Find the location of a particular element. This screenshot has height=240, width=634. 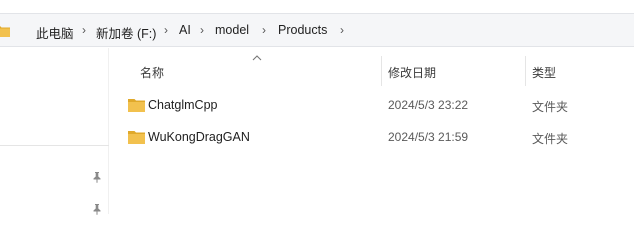

nav-divider is located at coordinates (54, 145).